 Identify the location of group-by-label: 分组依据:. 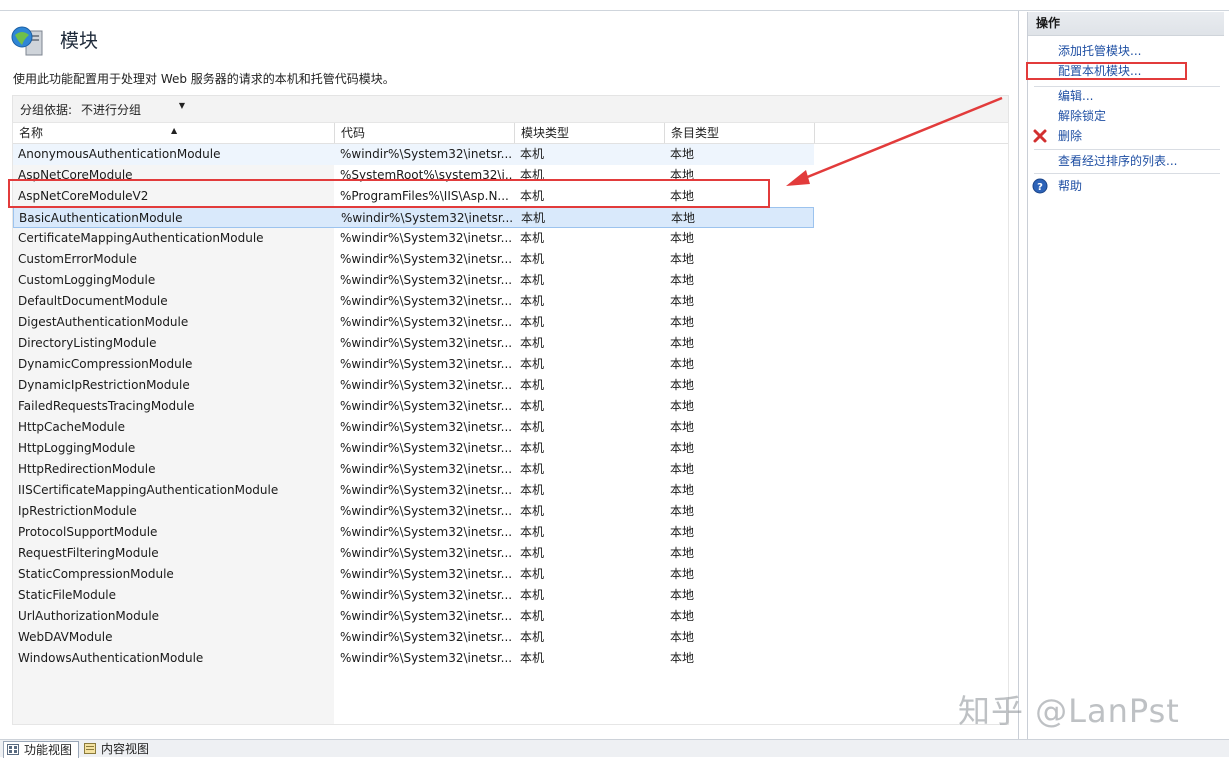
(46, 110).